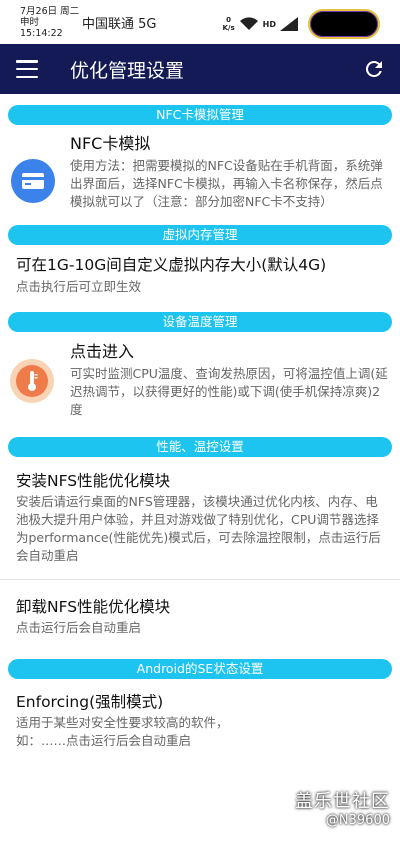 This screenshot has width=400, height=844. Describe the element at coordinates (32, 381) in the screenshot. I see `thermometer-icon` at that location.